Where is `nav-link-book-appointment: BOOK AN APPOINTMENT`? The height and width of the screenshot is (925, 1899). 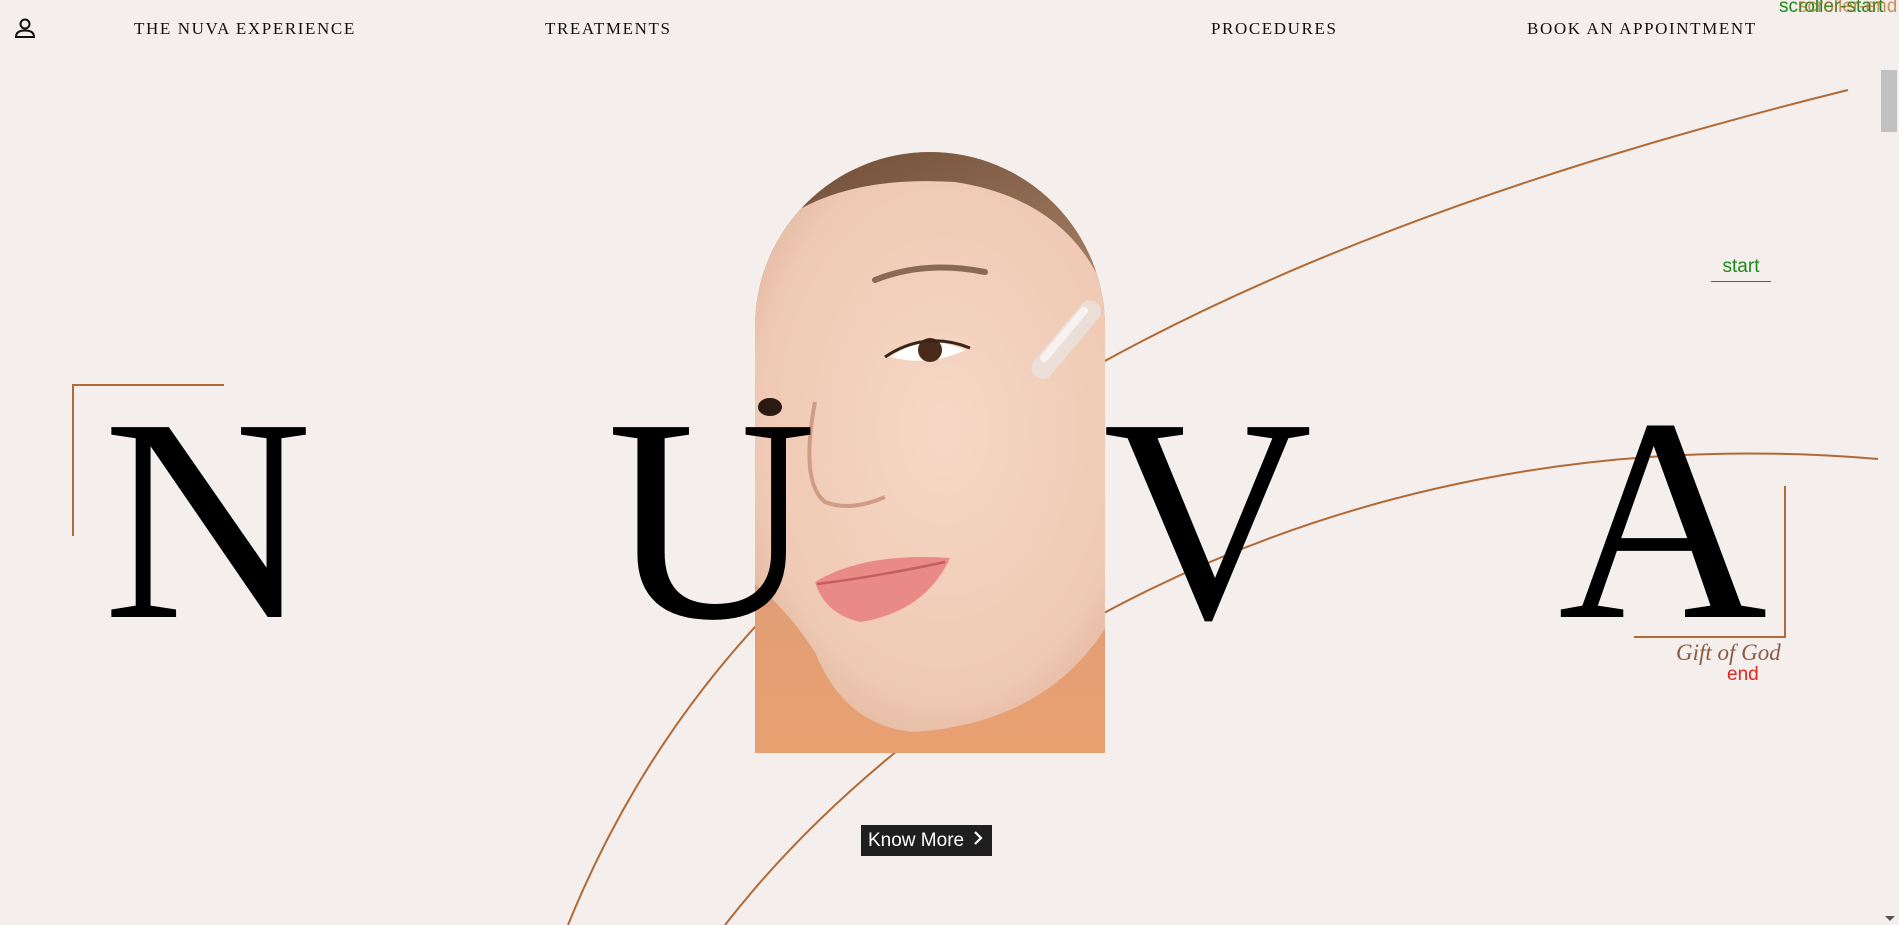
nav-link-book-appointment: BOOK AN APPOINTMENT is located at coordinates (1642, 29).